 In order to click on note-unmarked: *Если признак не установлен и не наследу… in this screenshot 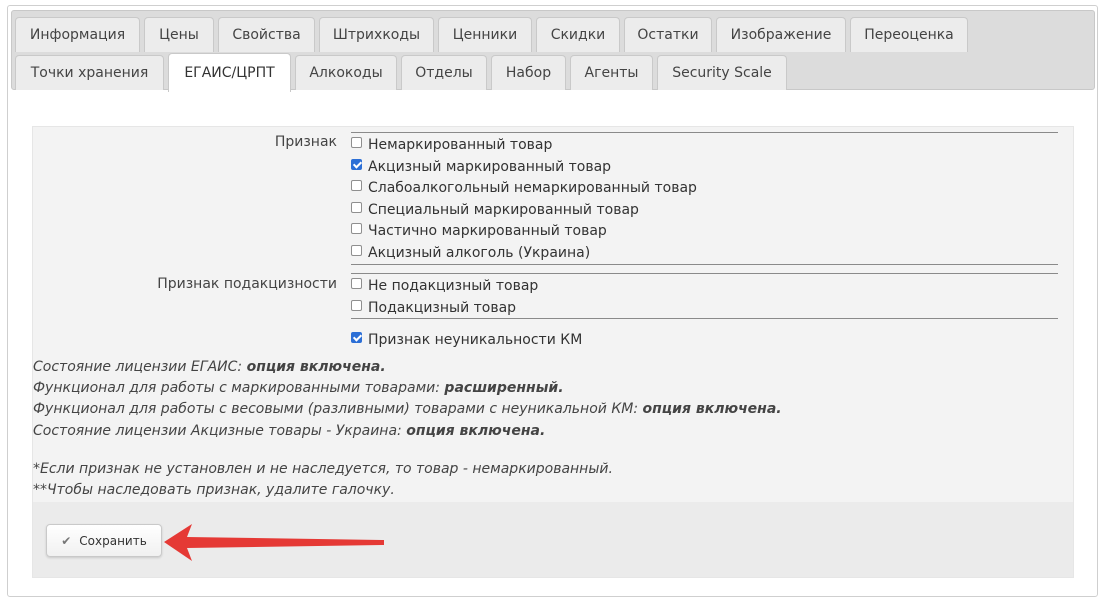, I will do `click(323, 469)`.